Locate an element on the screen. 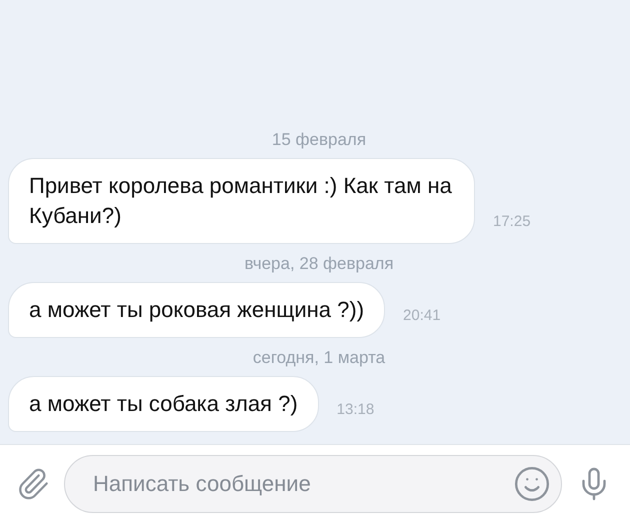 The height and width of the screenshot is (522, 630). message-time: 20:41 is located at coordinates (422, 316).